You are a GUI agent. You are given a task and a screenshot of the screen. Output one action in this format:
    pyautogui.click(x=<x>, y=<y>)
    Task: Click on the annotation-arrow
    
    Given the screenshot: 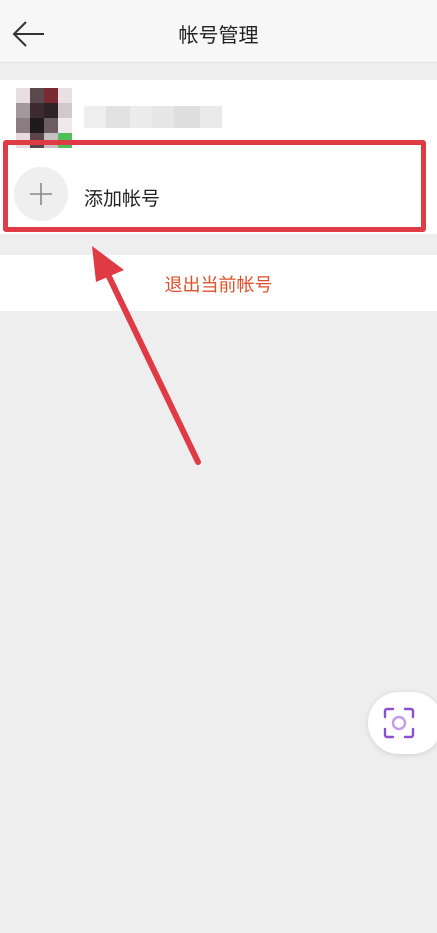 What is the action you would take?
    pyautogui.click(x=146, y=355)
    